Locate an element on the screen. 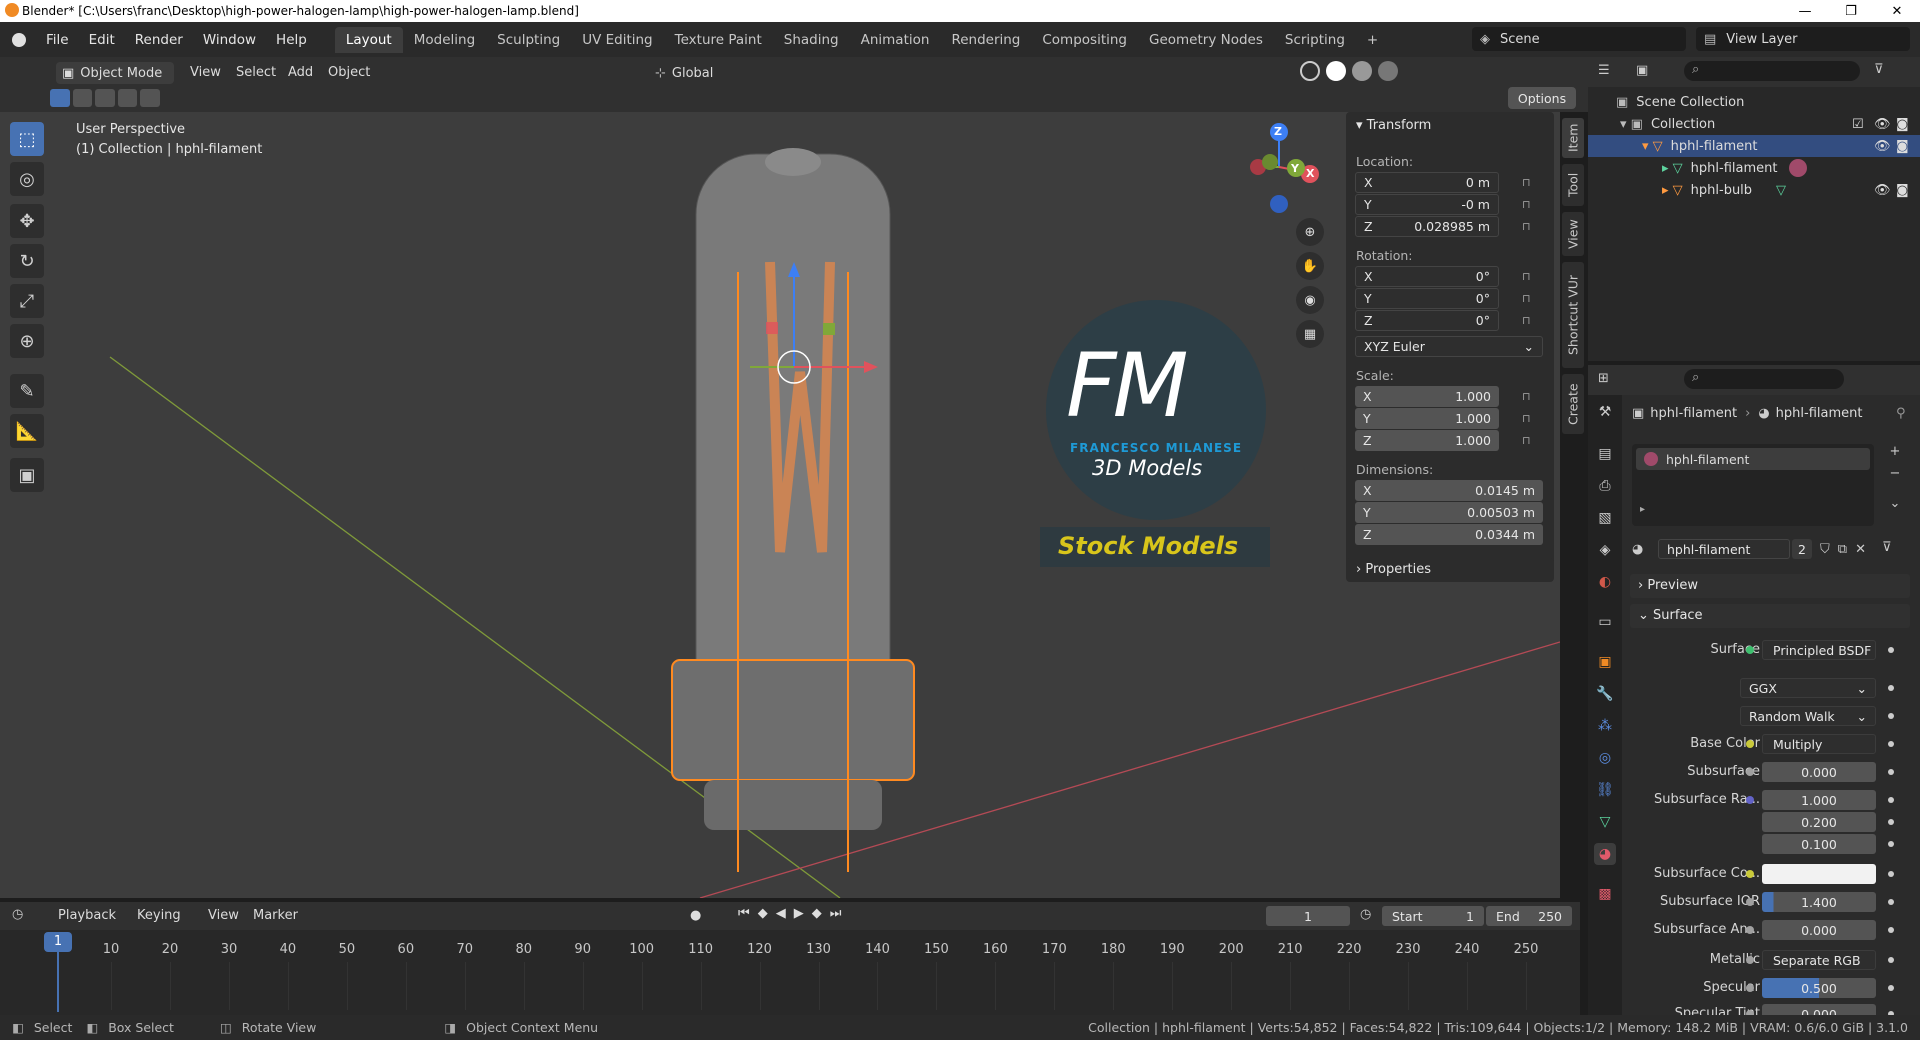  start-frame-field: Start 1 is located at coordinates (1433, 916).